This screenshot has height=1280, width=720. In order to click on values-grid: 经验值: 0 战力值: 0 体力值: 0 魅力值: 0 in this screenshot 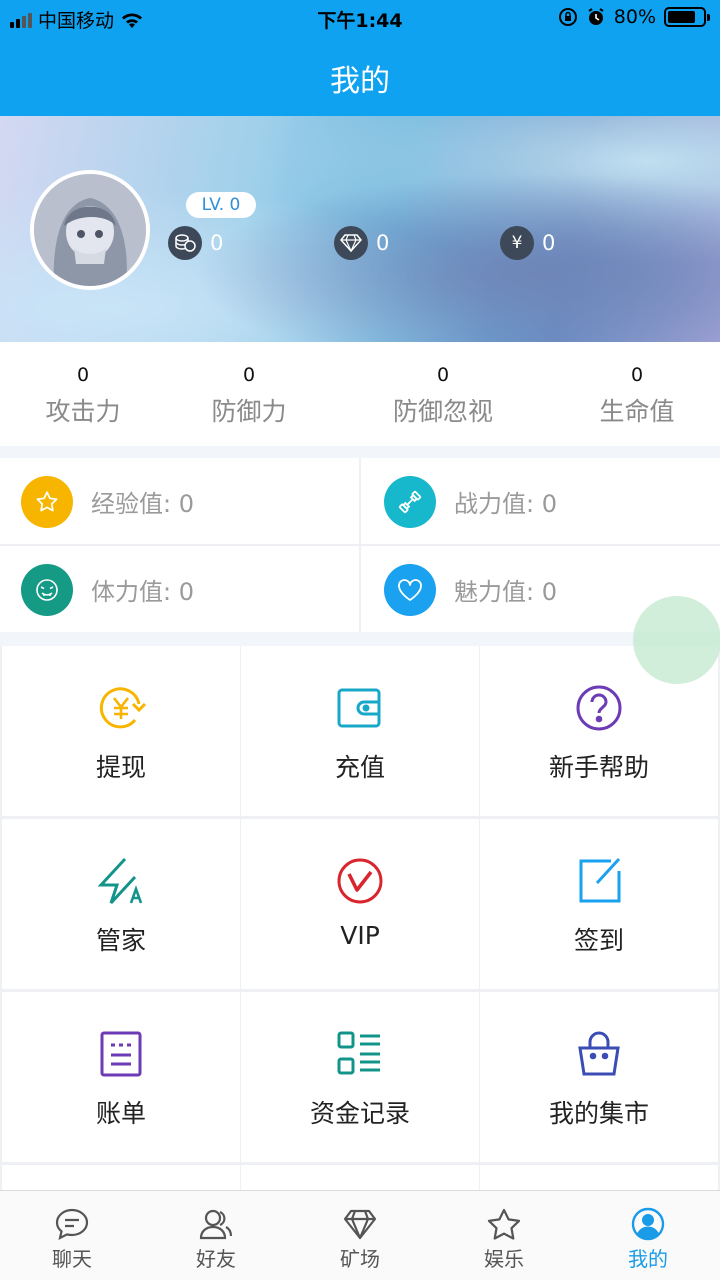, I will do `click(360, 545)`.